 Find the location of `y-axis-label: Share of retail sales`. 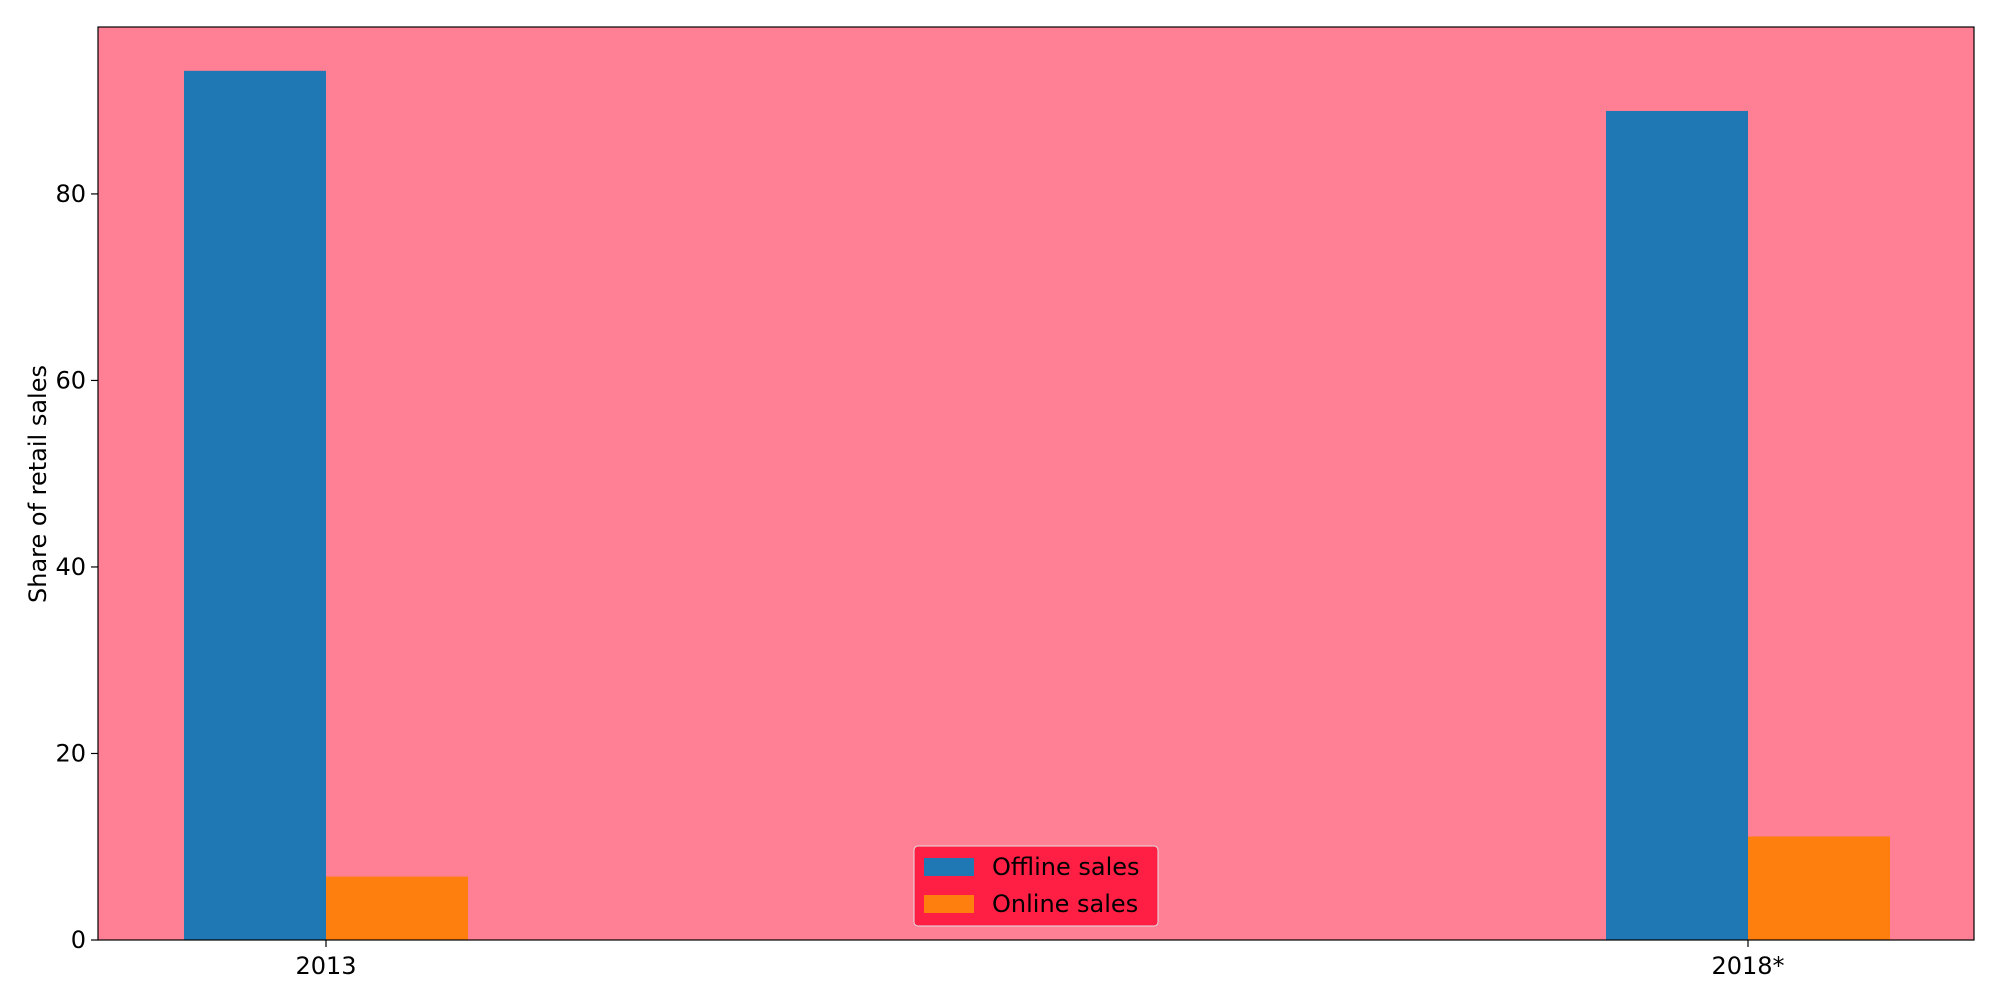

y-axis-label: Share of retail sales is located at coordinates (38, 484).